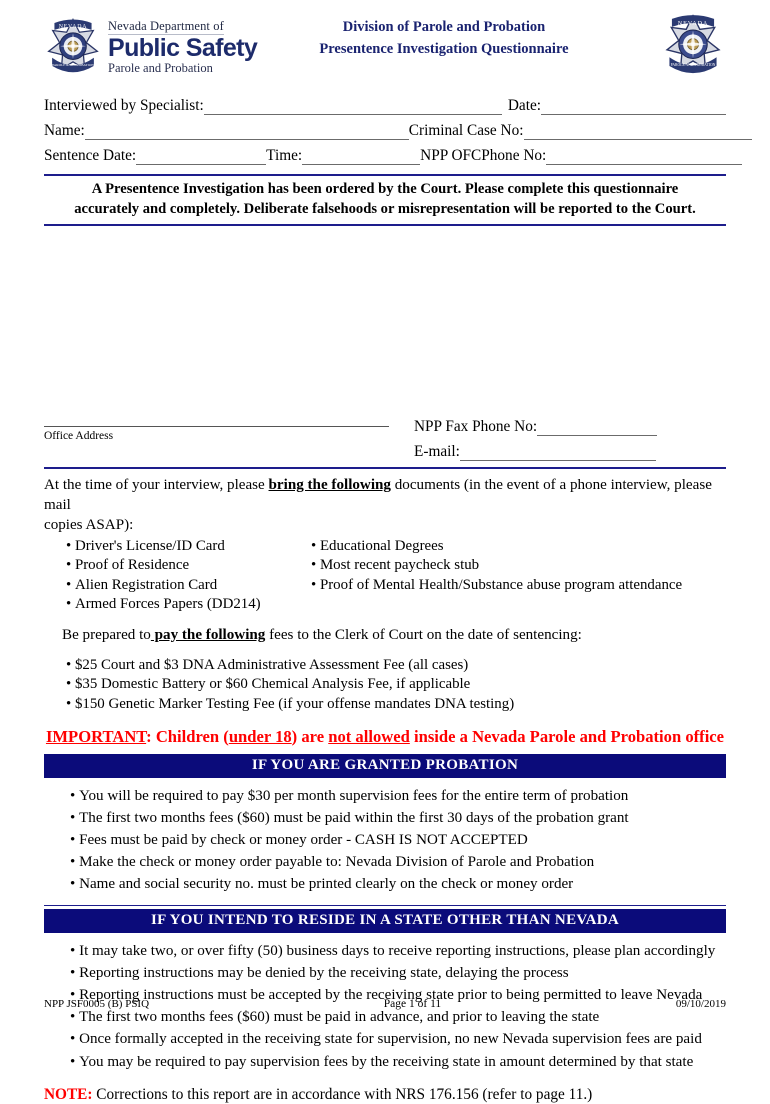 The height and width of the screenshot is (1104, 770). I want to click on granted-probation-banner: IF YOU ARE GRANTED PROBATION, so click(385, 765).